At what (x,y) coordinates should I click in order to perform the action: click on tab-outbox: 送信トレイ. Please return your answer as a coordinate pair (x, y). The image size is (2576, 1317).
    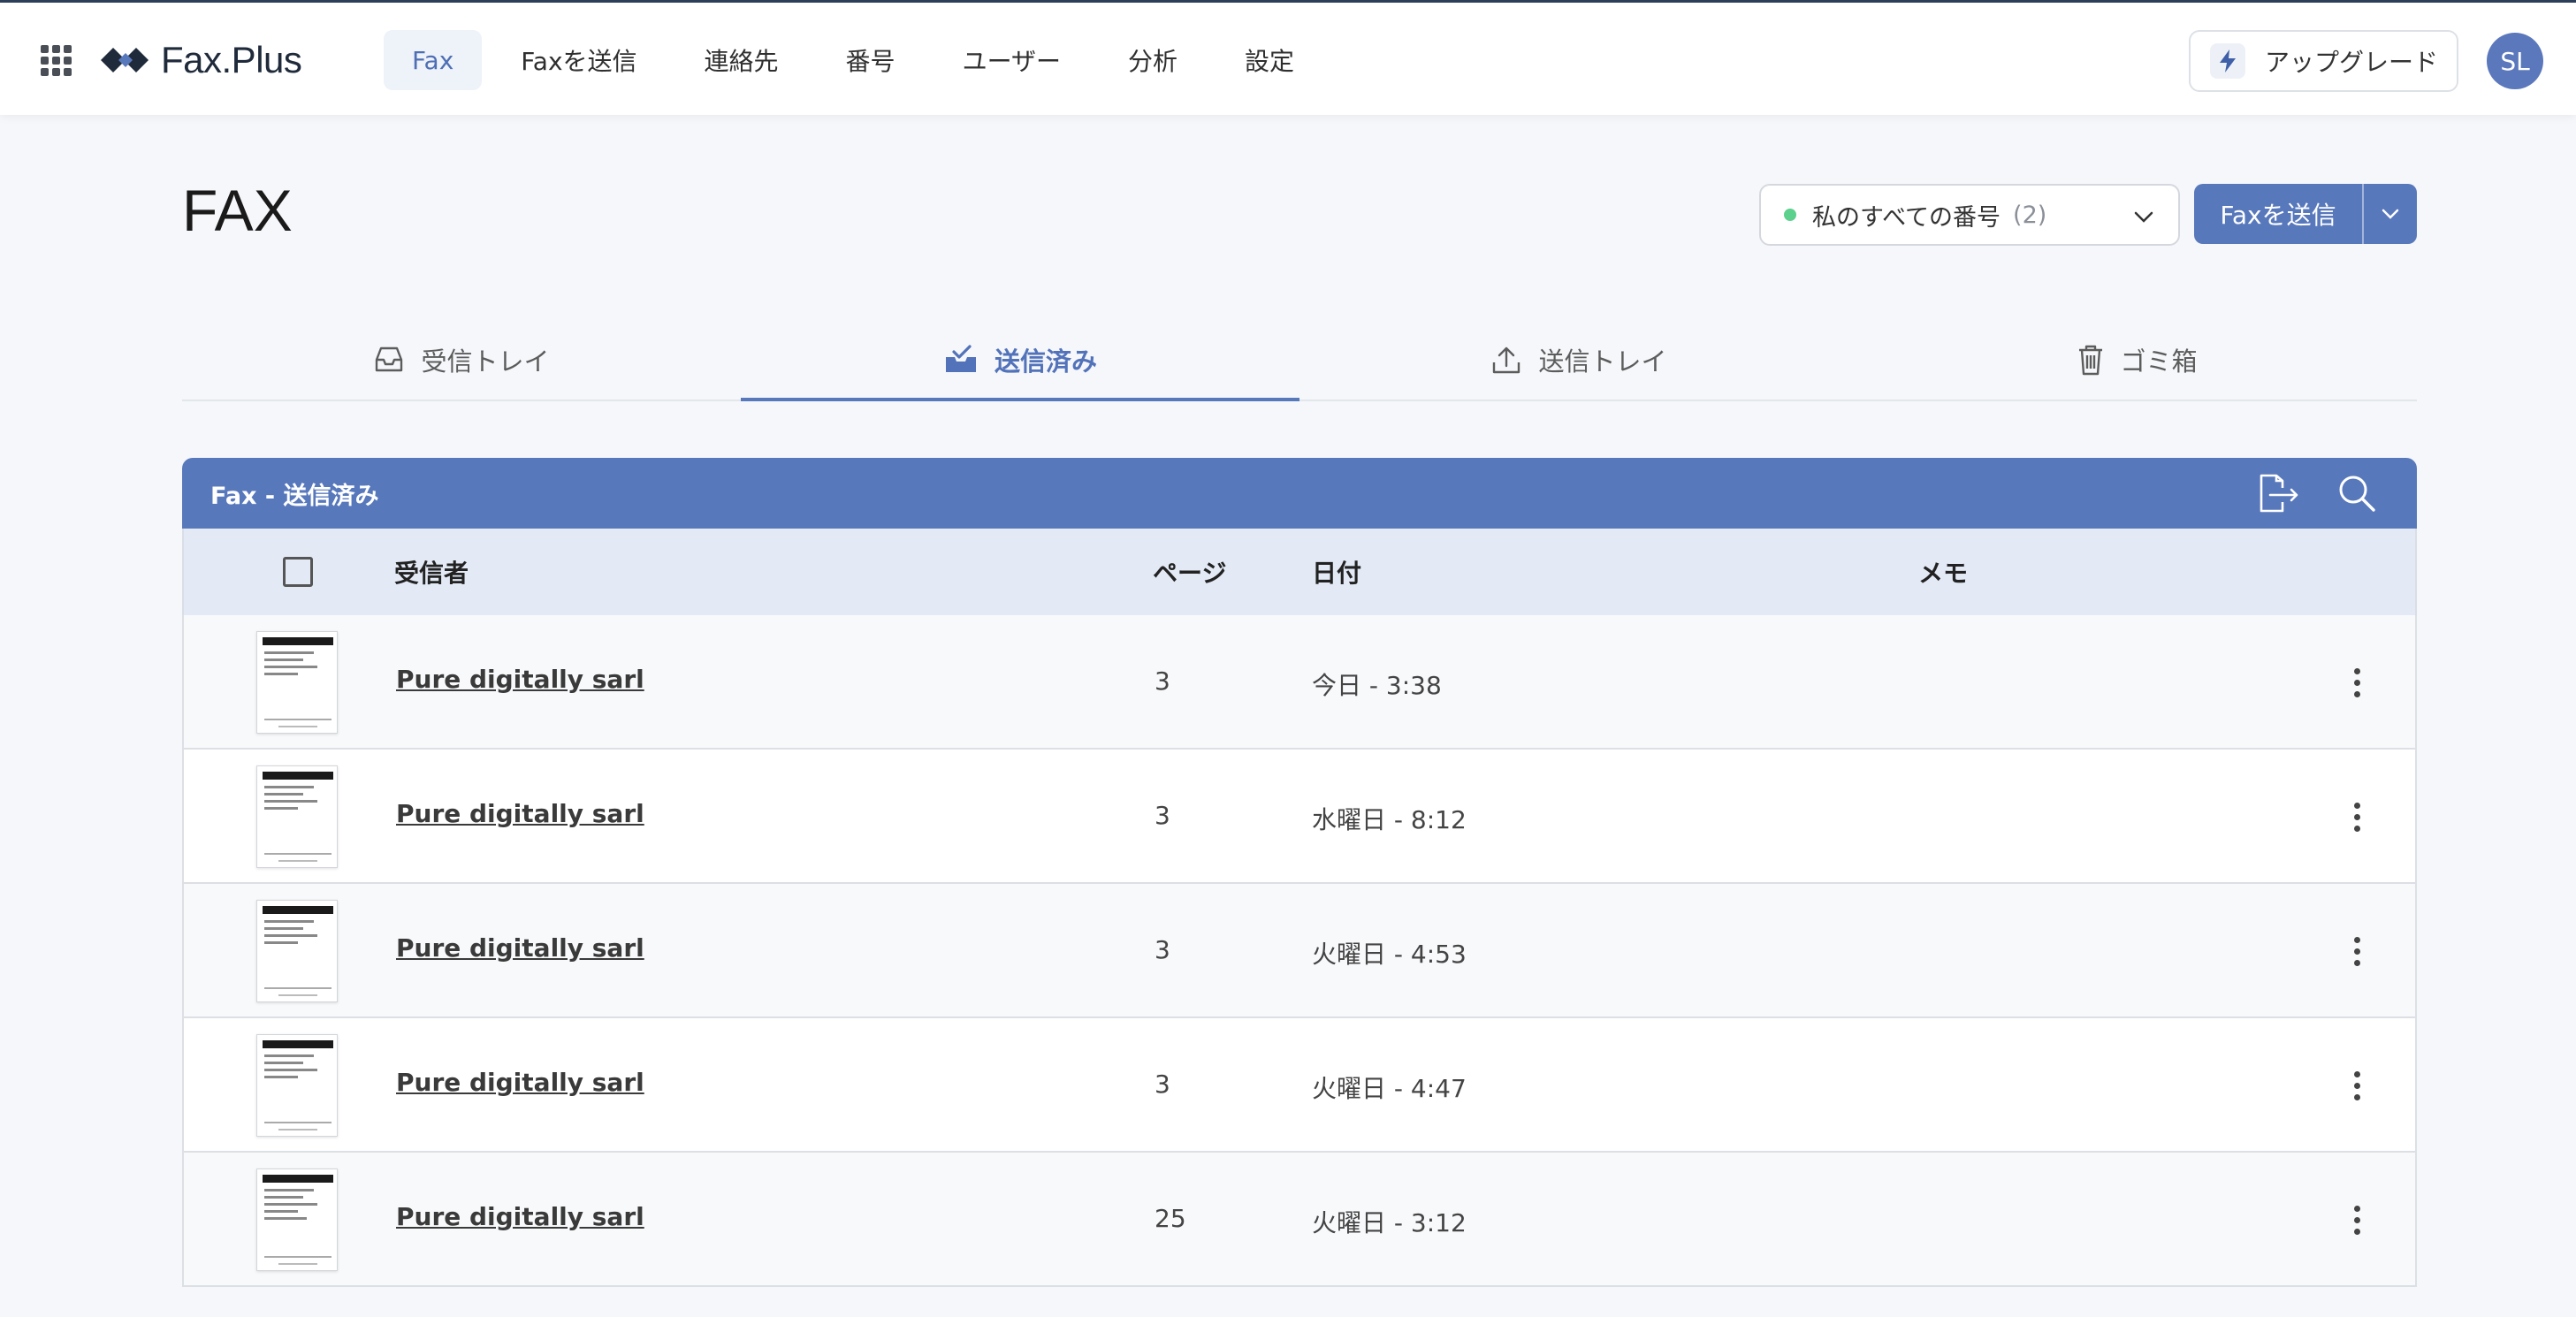
    Looking at the image, I should click on (1578, 360).